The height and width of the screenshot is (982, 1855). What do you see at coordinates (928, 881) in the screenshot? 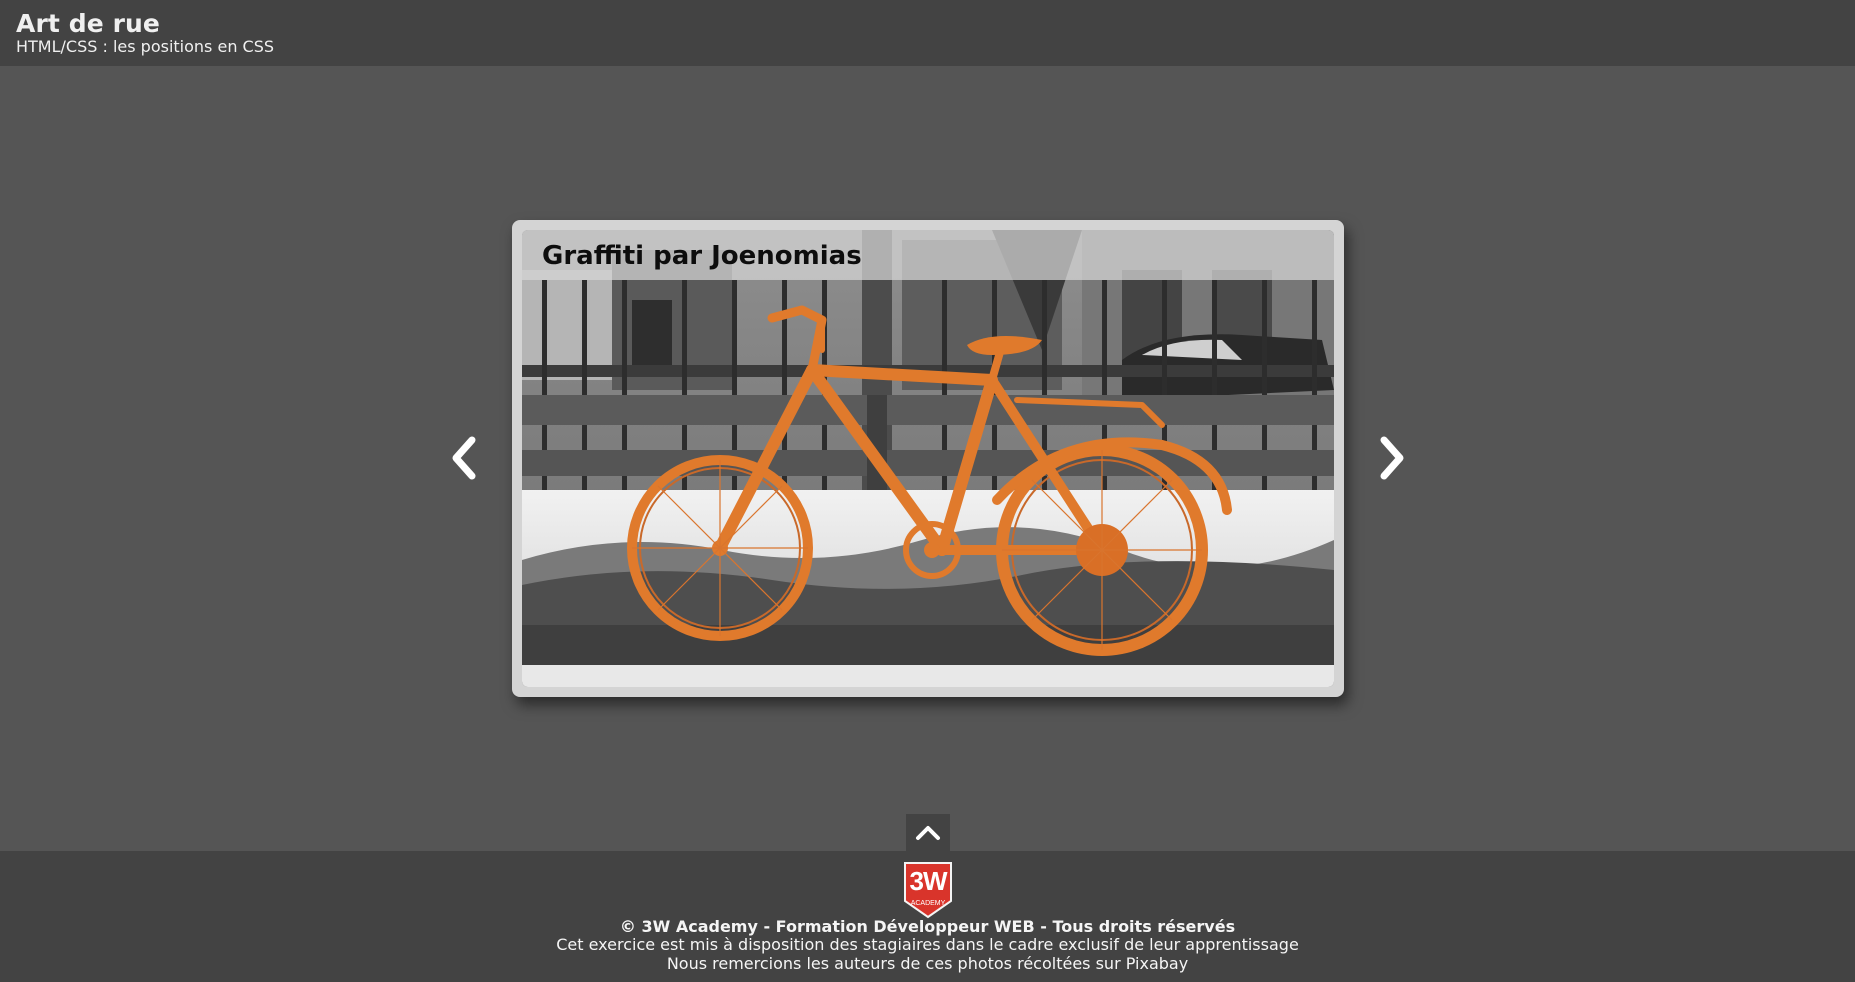
I see `logo-mark-text: 3W` at bounding box center [928, 881].